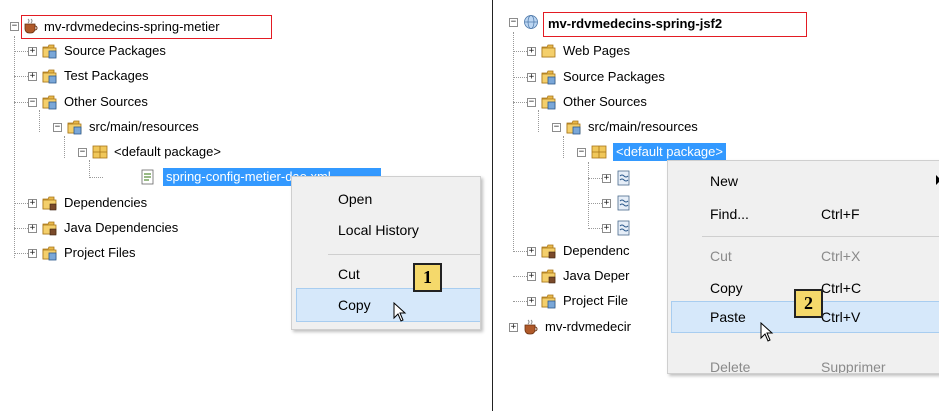  I want to click on test-packages-icon, so click(49, 76).